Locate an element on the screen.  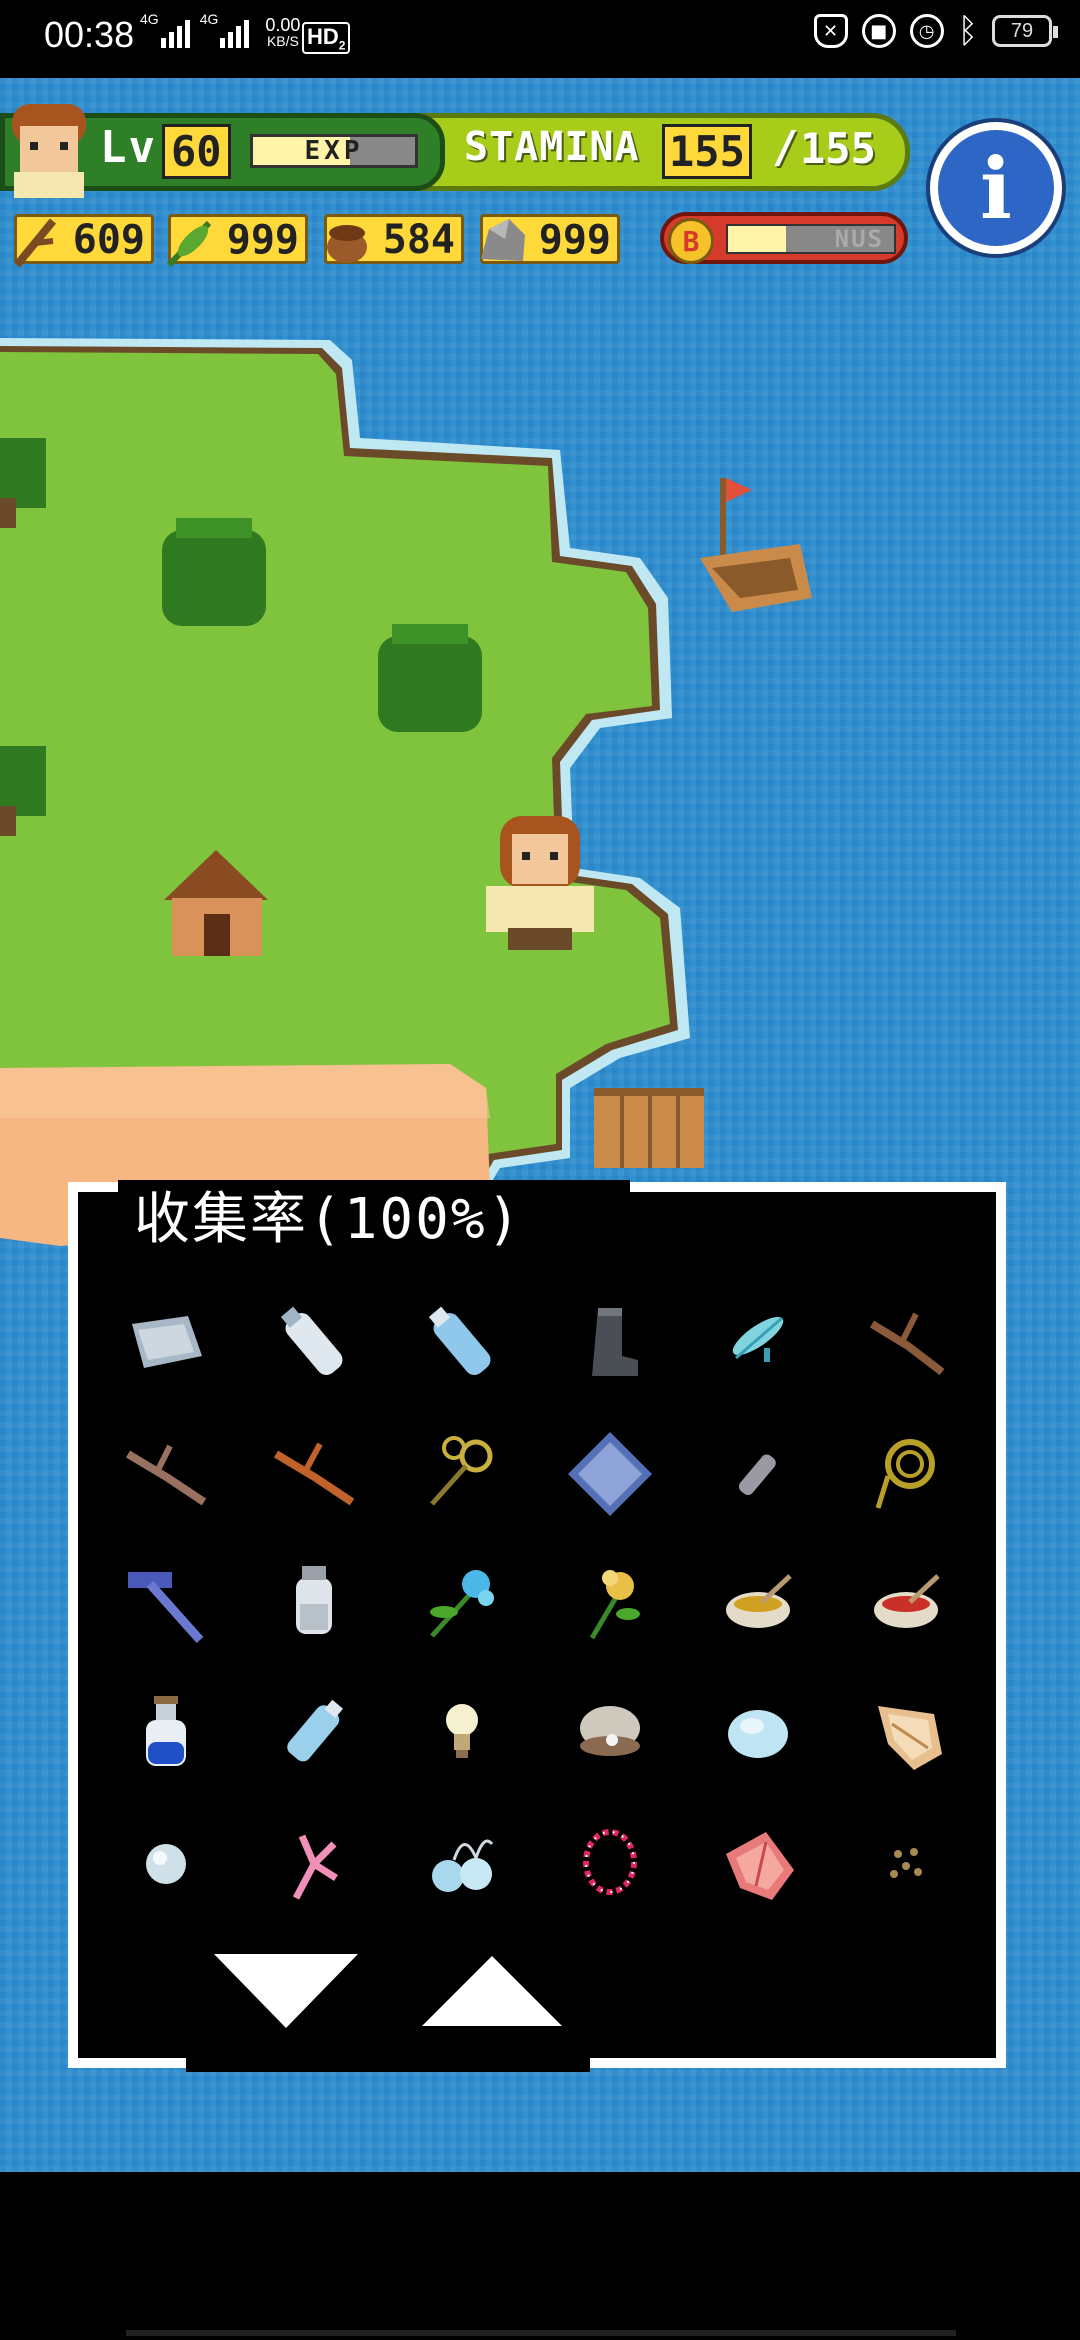
mortar-icon is located at coordinates (907, 1601).